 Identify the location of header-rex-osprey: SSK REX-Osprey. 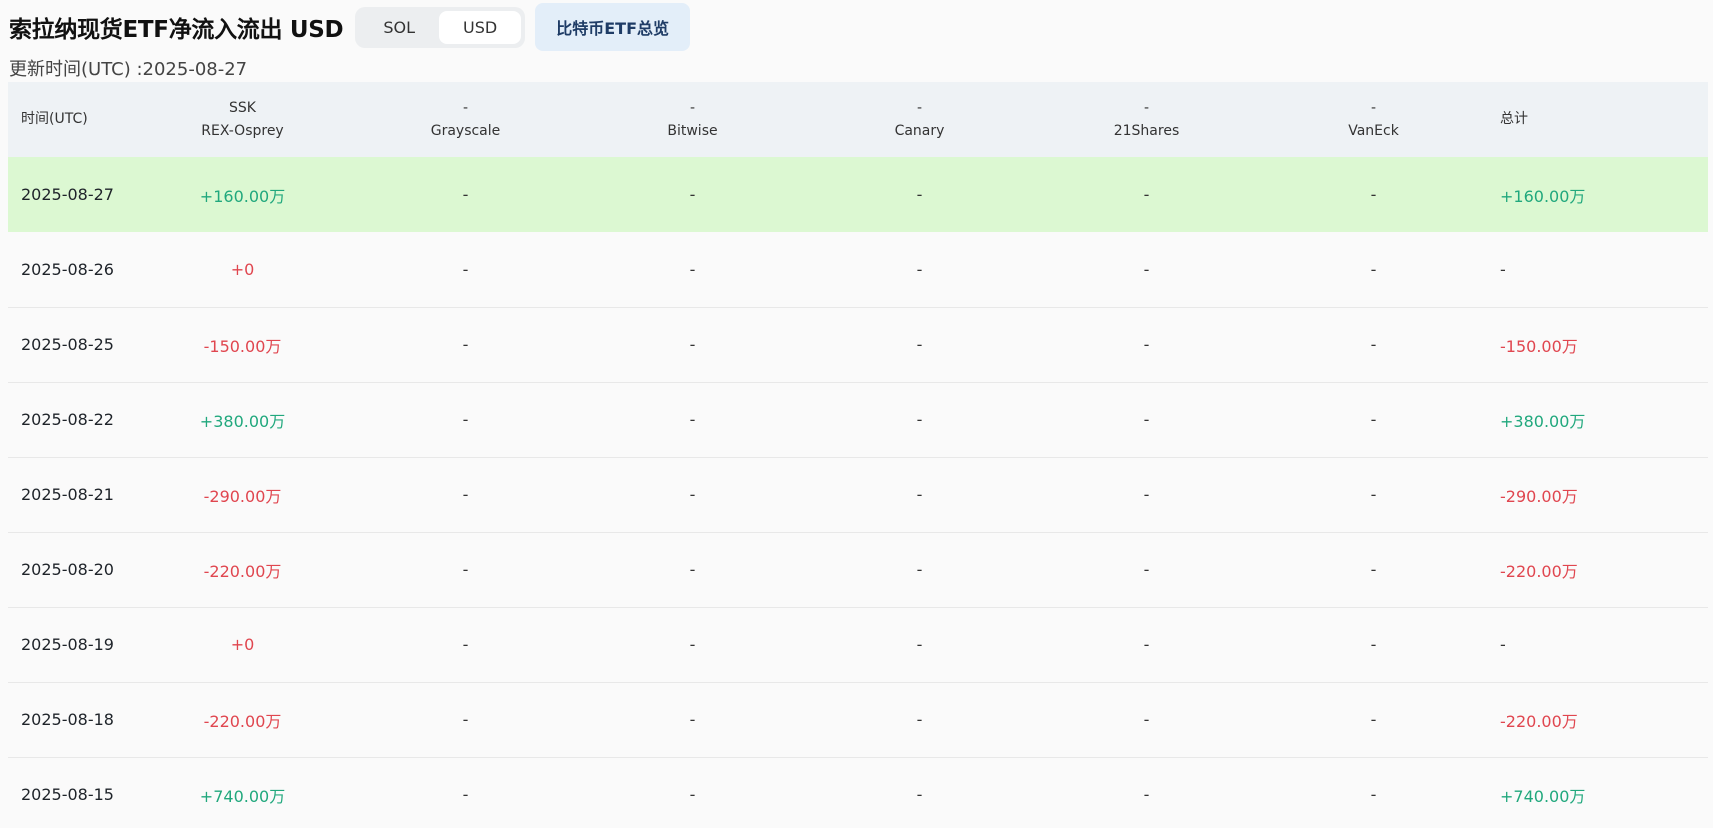
(242, 119).